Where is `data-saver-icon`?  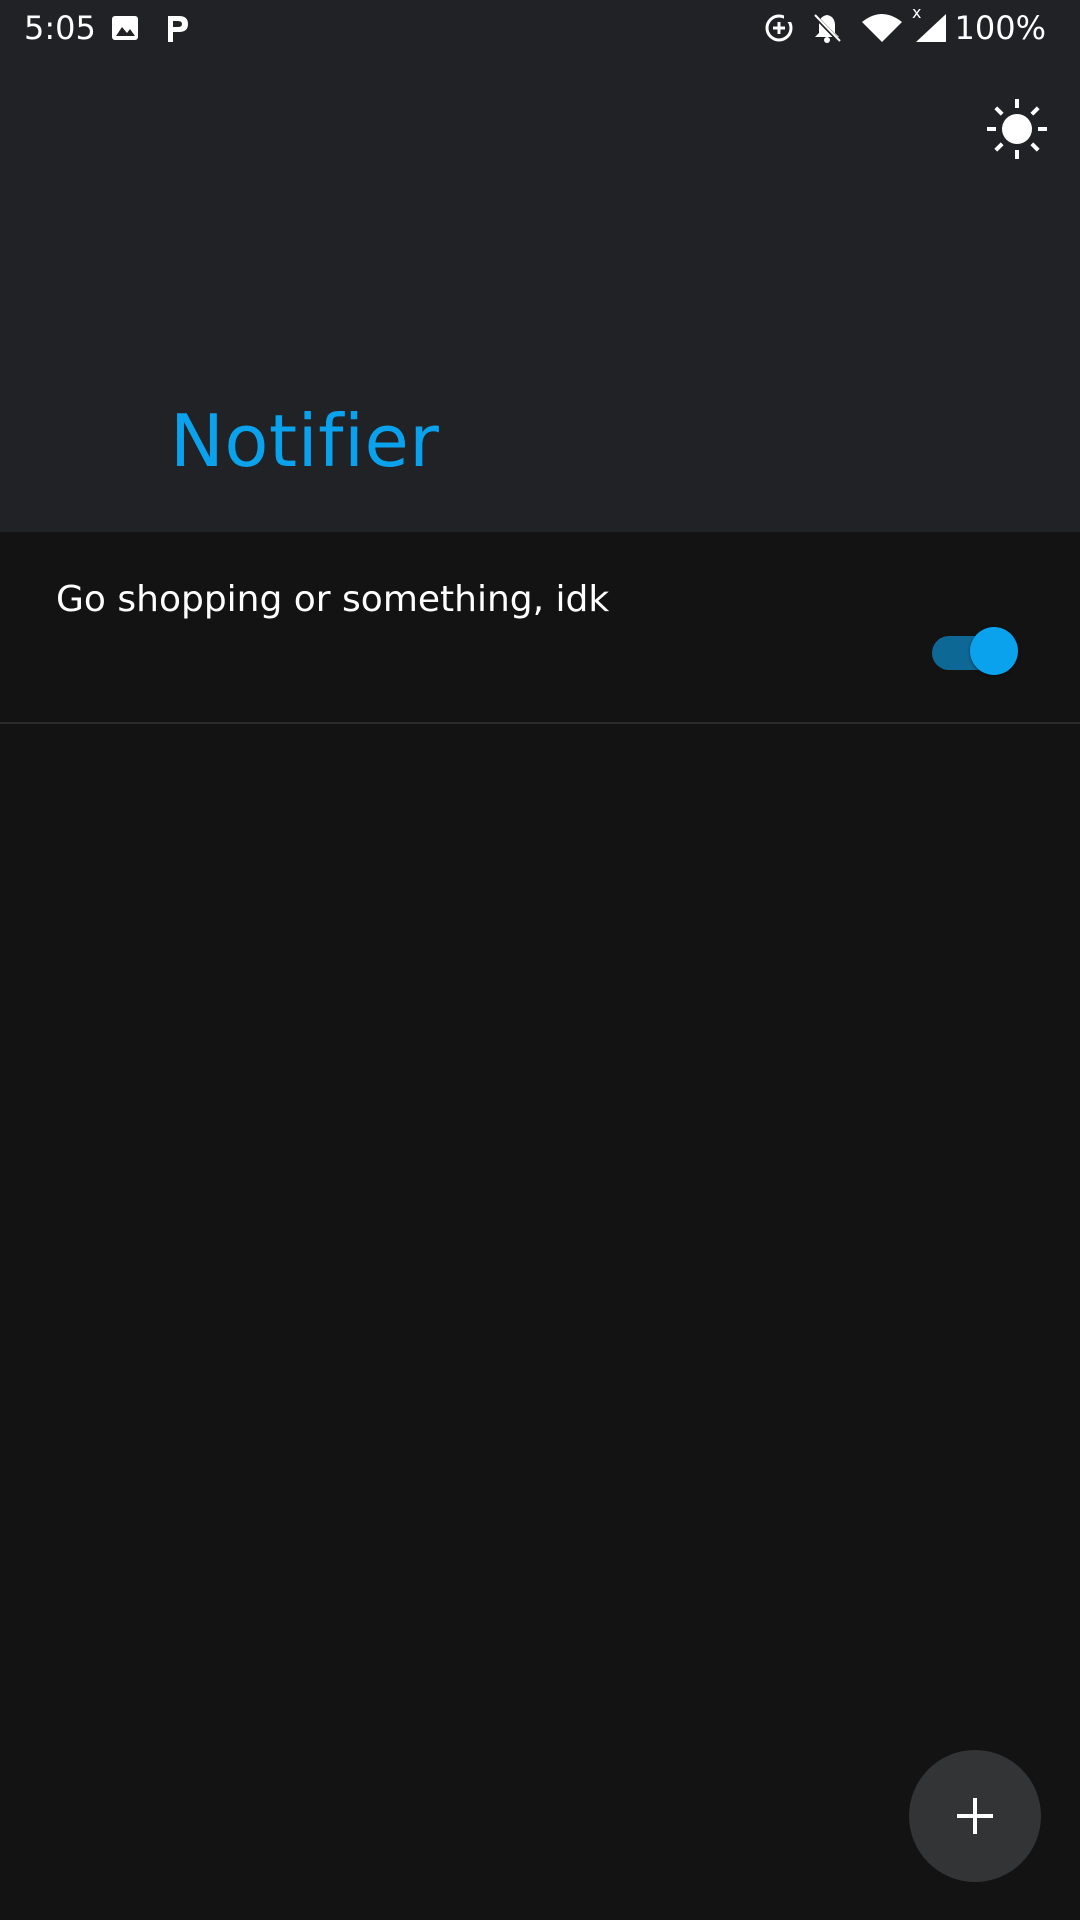 data-saver-icon is located at coordinates (779, 28).